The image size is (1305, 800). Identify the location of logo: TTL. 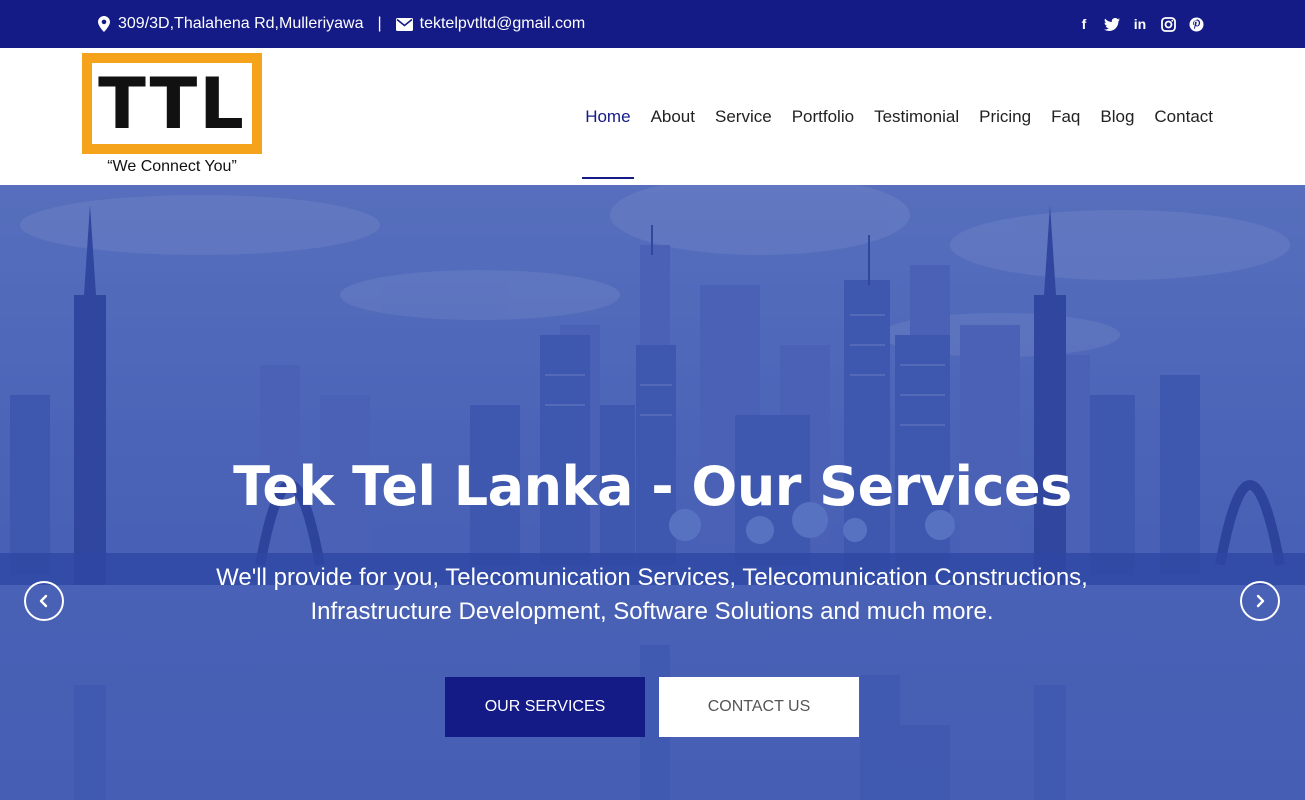
(172, 103).